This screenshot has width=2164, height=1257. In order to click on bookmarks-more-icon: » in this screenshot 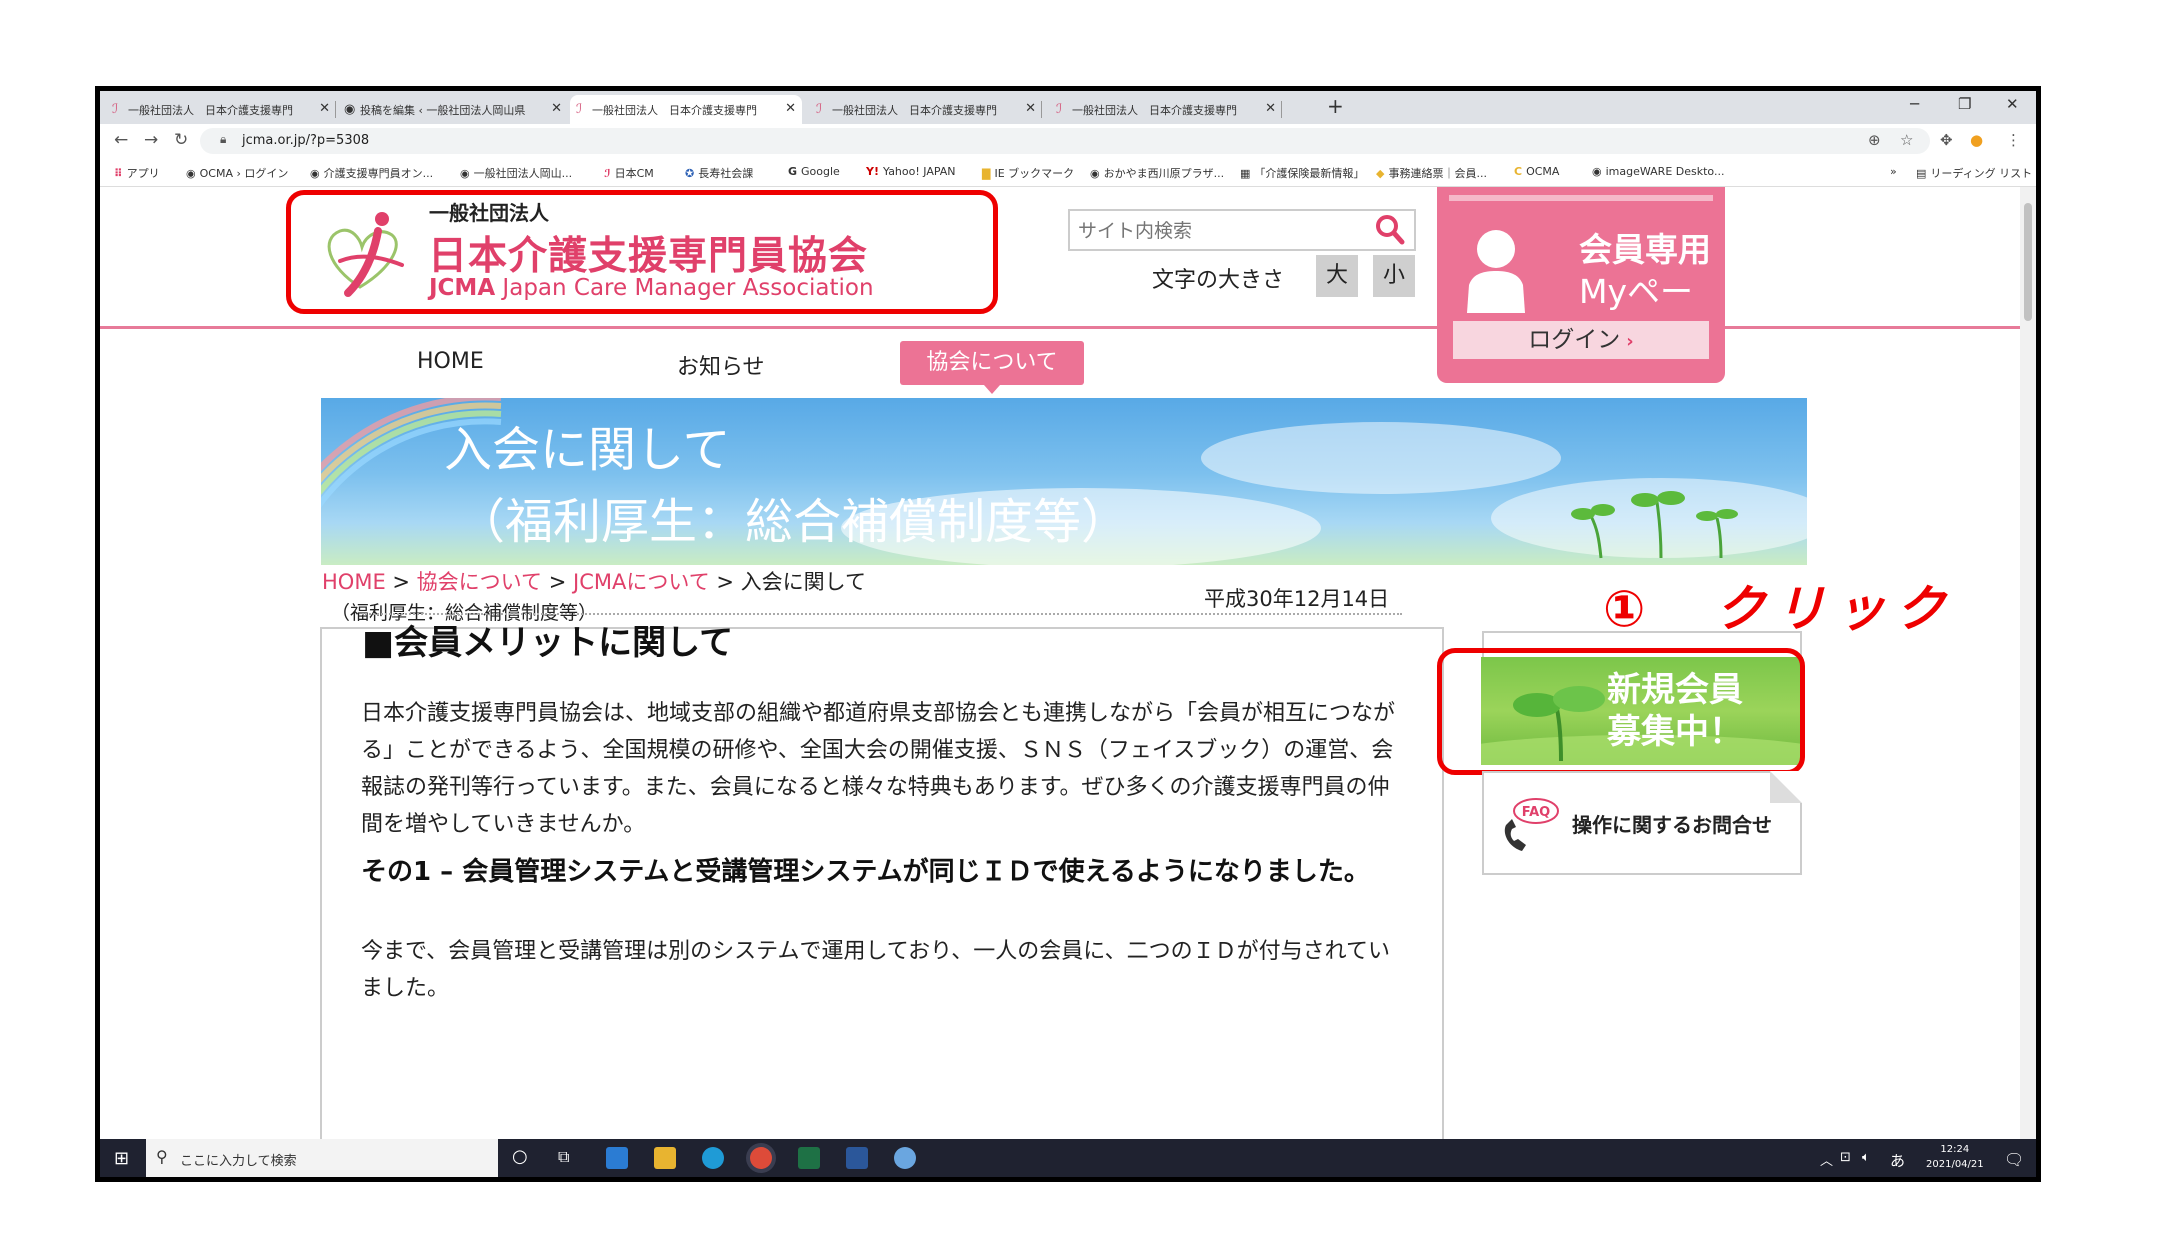, I will do `click(1893, 171)`.